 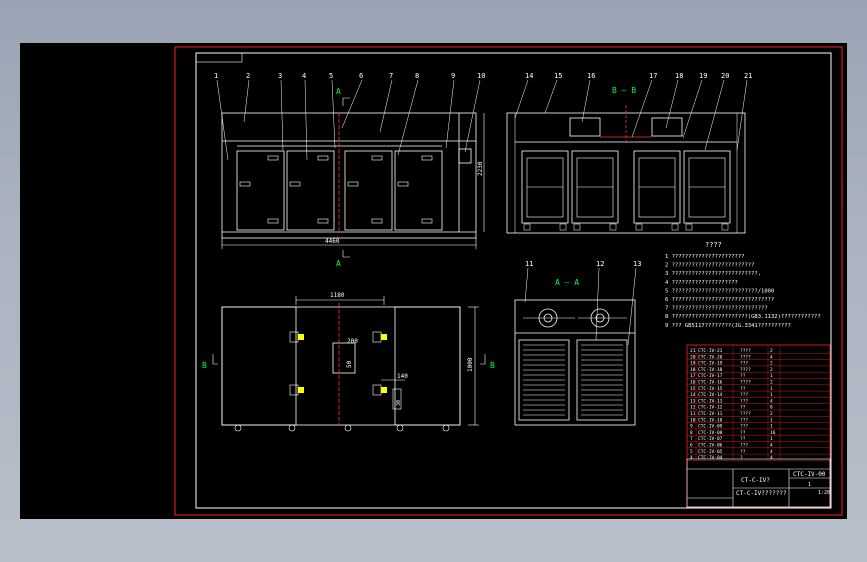 What do you see at coordinates (693, 389) in the screenshot?
I see `parts-no: 15` at bounding box center [693, 389].